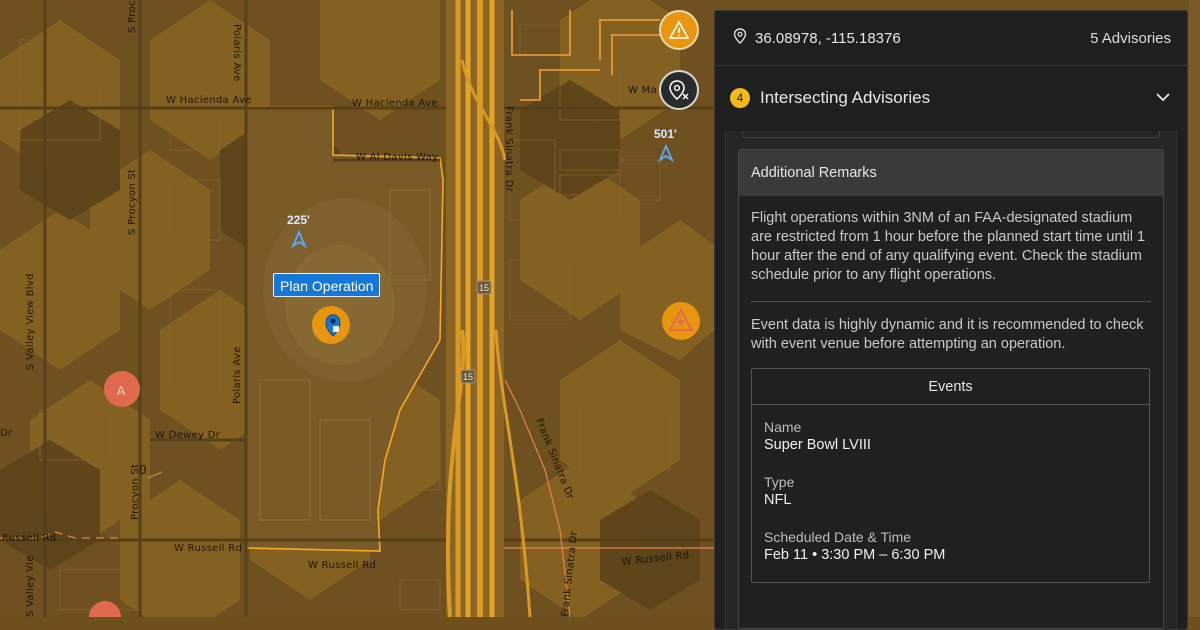 This screenshot has width=1200, height=630. I want to click on altitude-label-225: 225', so click(298, 220).